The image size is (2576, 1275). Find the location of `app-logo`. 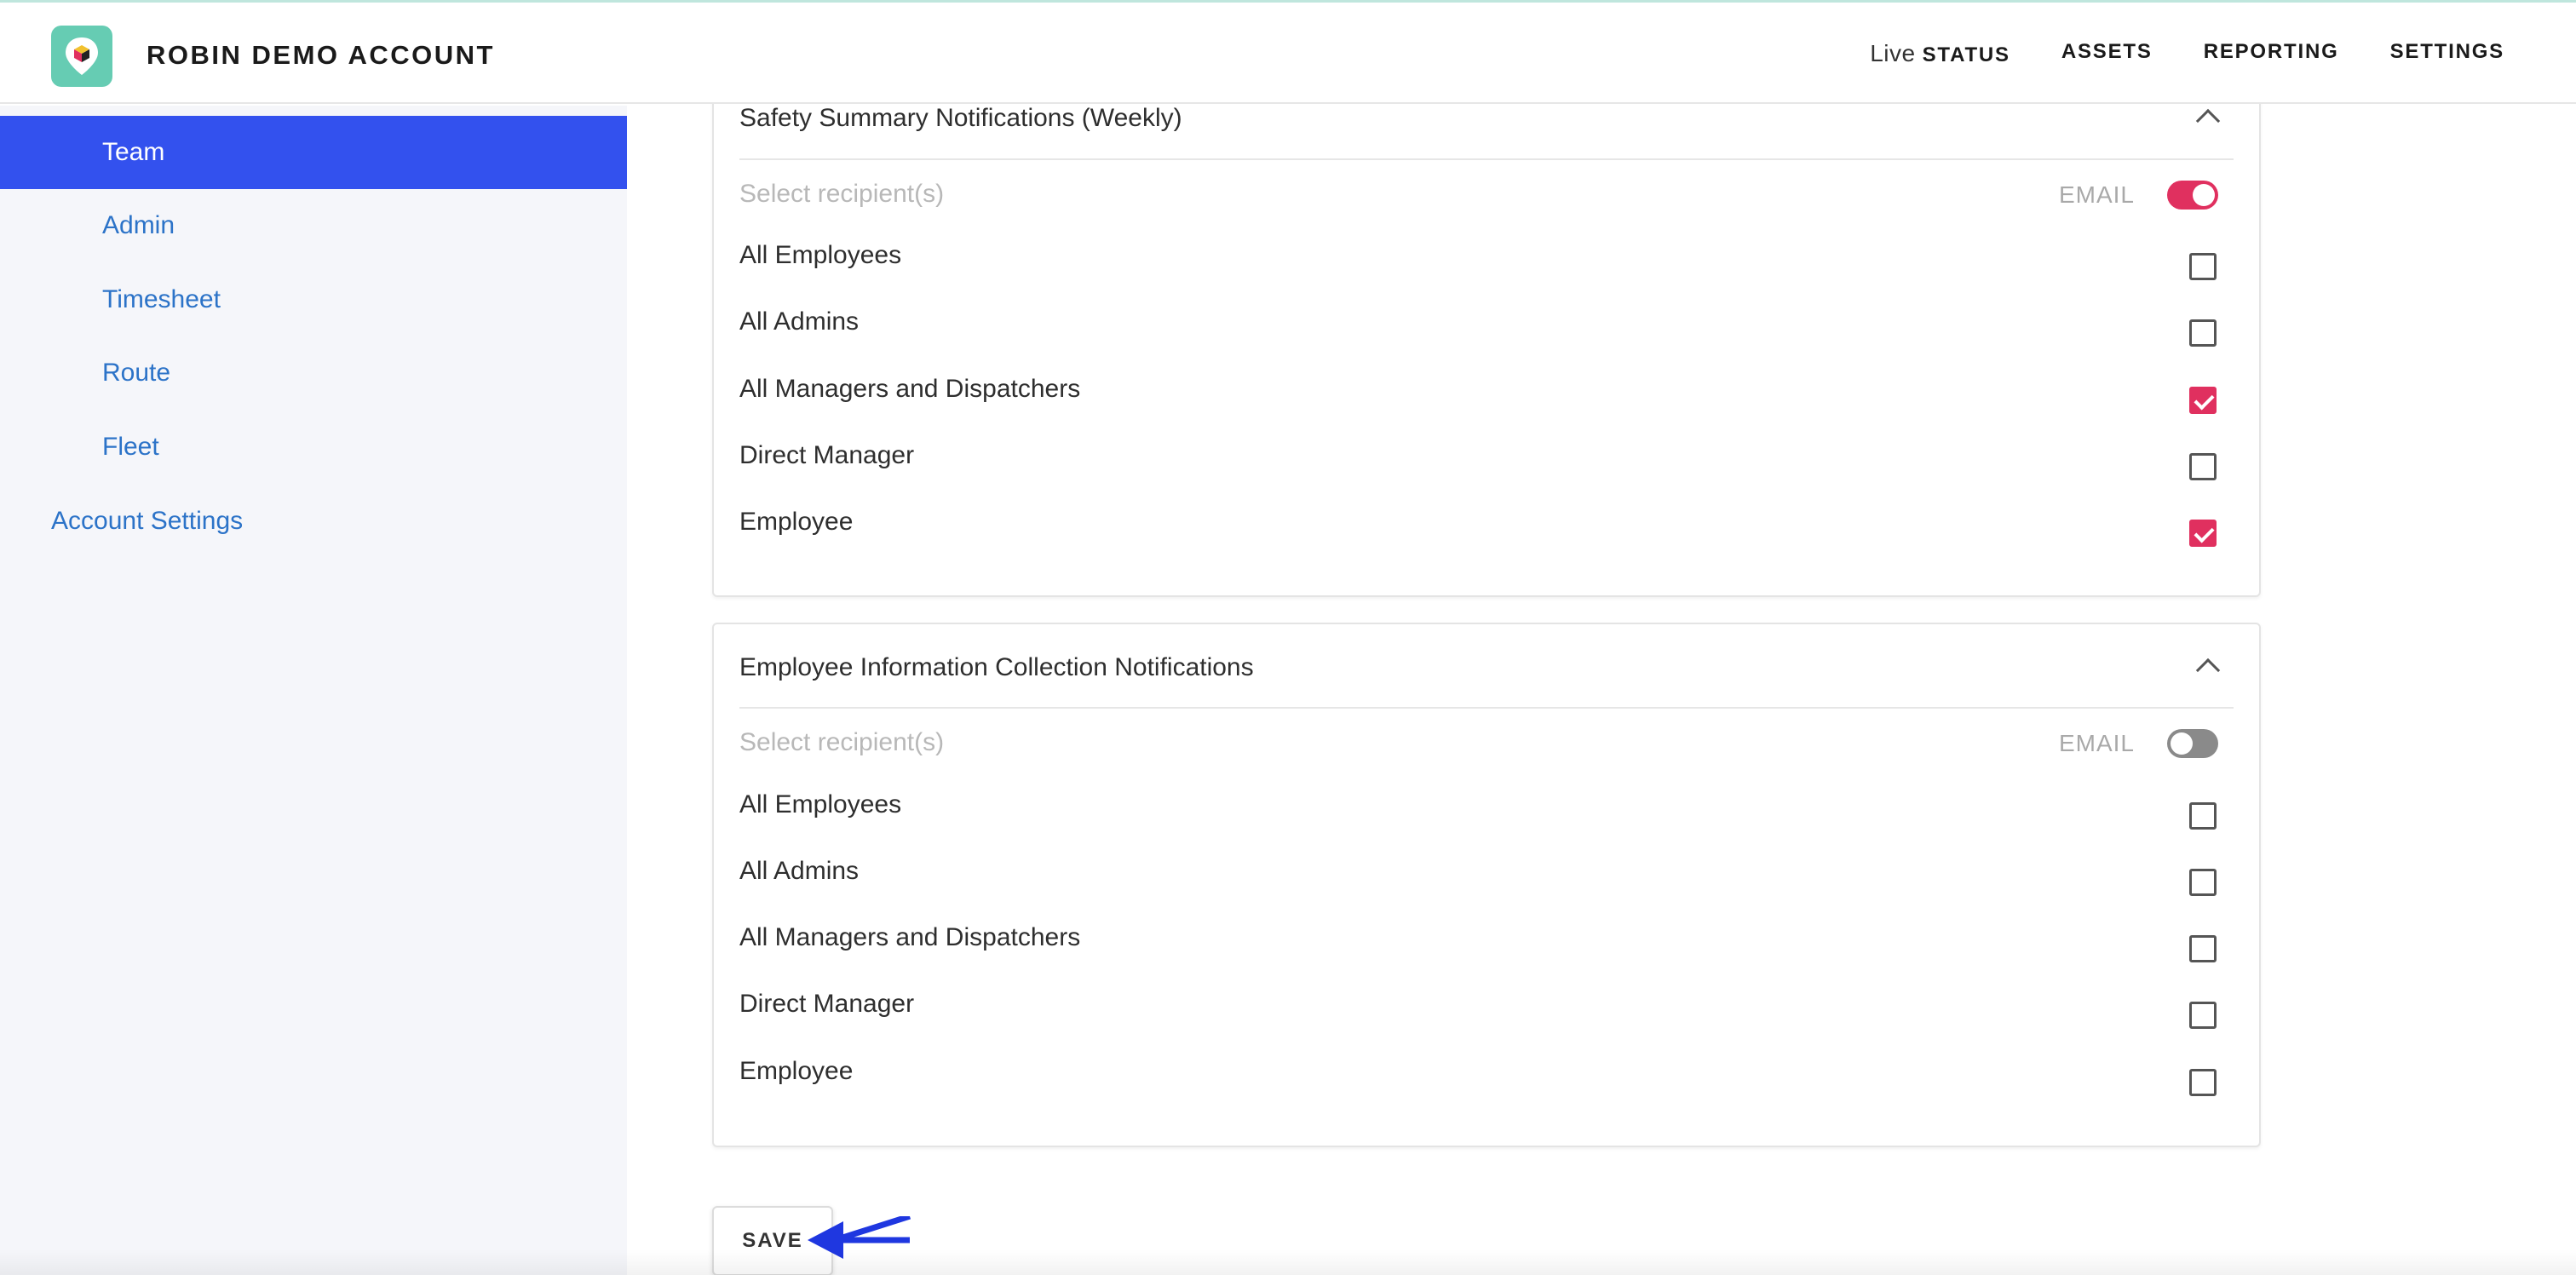

app-logo is located at coordinates (81, 56).